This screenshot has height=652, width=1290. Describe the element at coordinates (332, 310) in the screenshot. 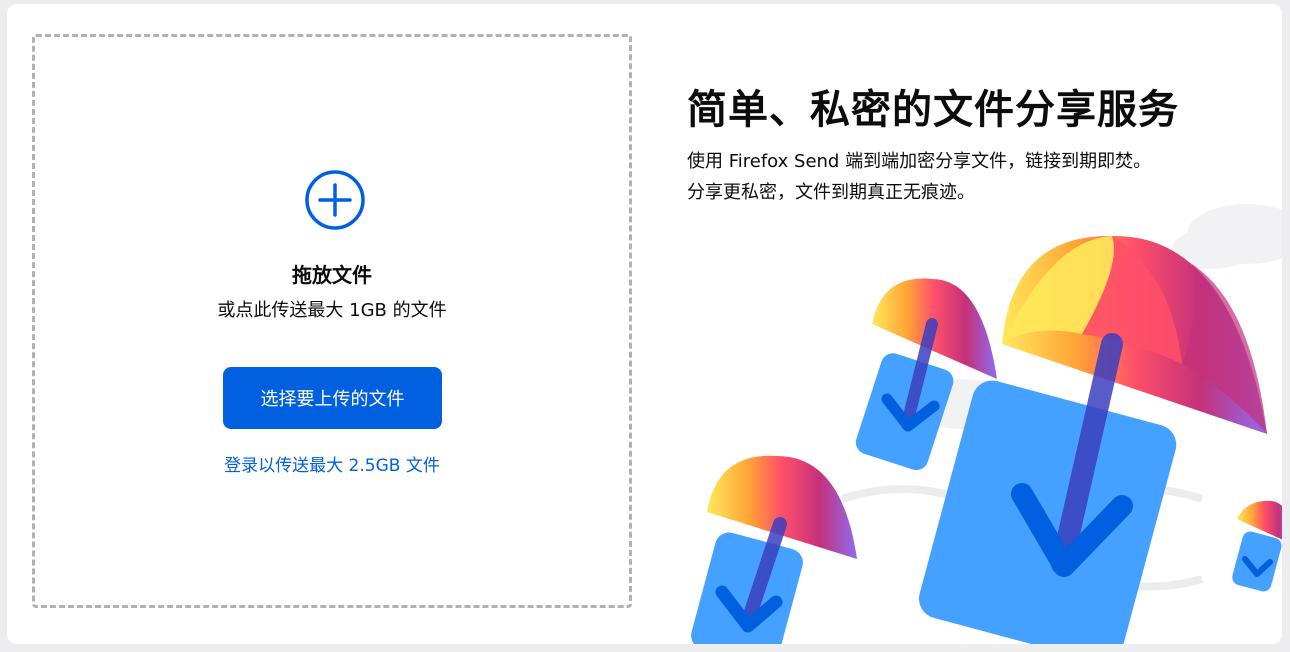

I see `drop-subtitle: 或点此传送最大 1GB 的文件` at that location.